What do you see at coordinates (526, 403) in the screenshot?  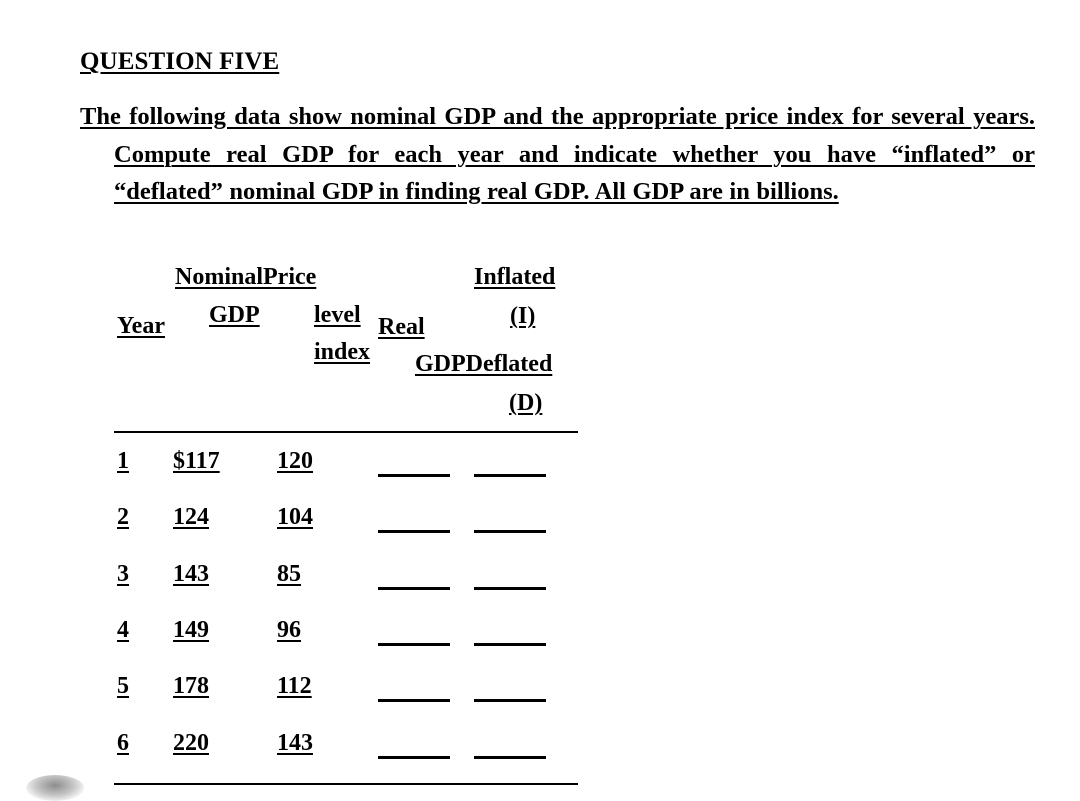 I see `column-header-deflated-code: (D)` at bounding box center [526, 403].